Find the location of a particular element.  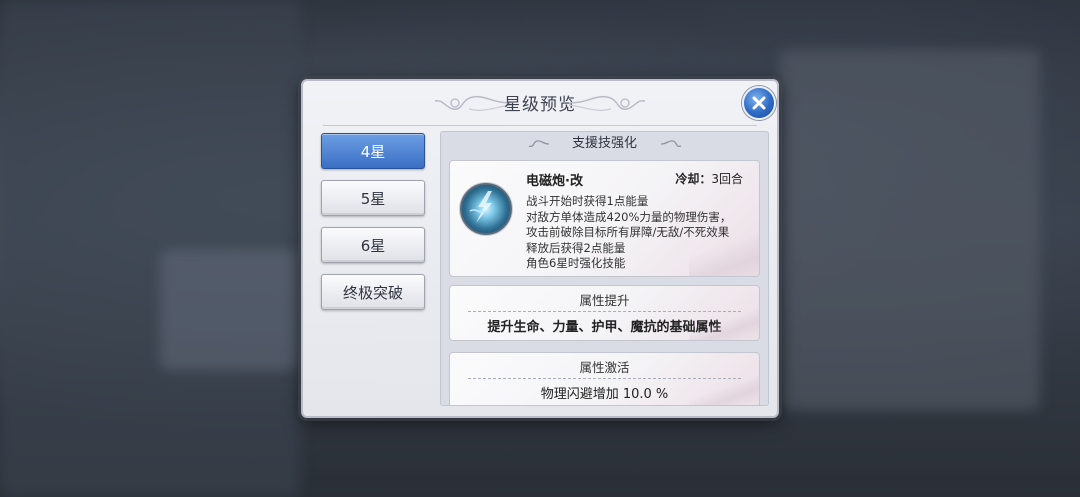

dialog-title: 星级预览 is located at coordinates (540, 105).